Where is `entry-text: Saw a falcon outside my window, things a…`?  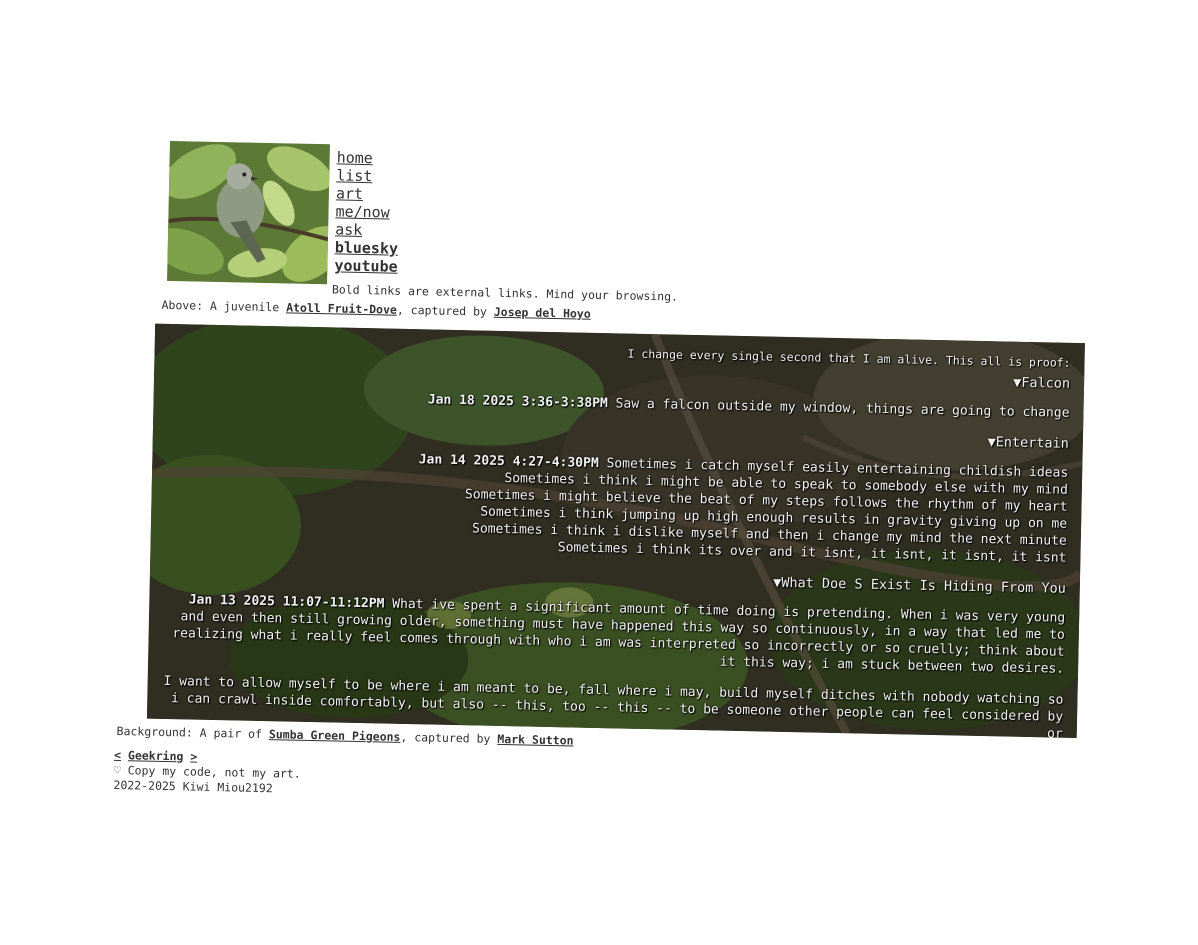
entry-text: Saw a falcon outside my window, things a… is located at coordinates (842, 408).